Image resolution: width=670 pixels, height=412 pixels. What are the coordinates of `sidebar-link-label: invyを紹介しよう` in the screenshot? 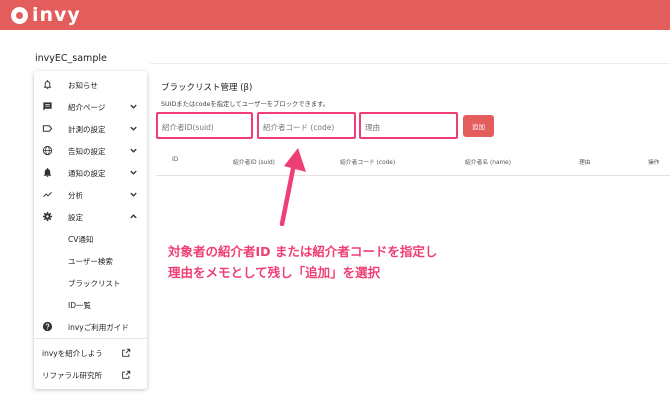 It's located at (72, 353).